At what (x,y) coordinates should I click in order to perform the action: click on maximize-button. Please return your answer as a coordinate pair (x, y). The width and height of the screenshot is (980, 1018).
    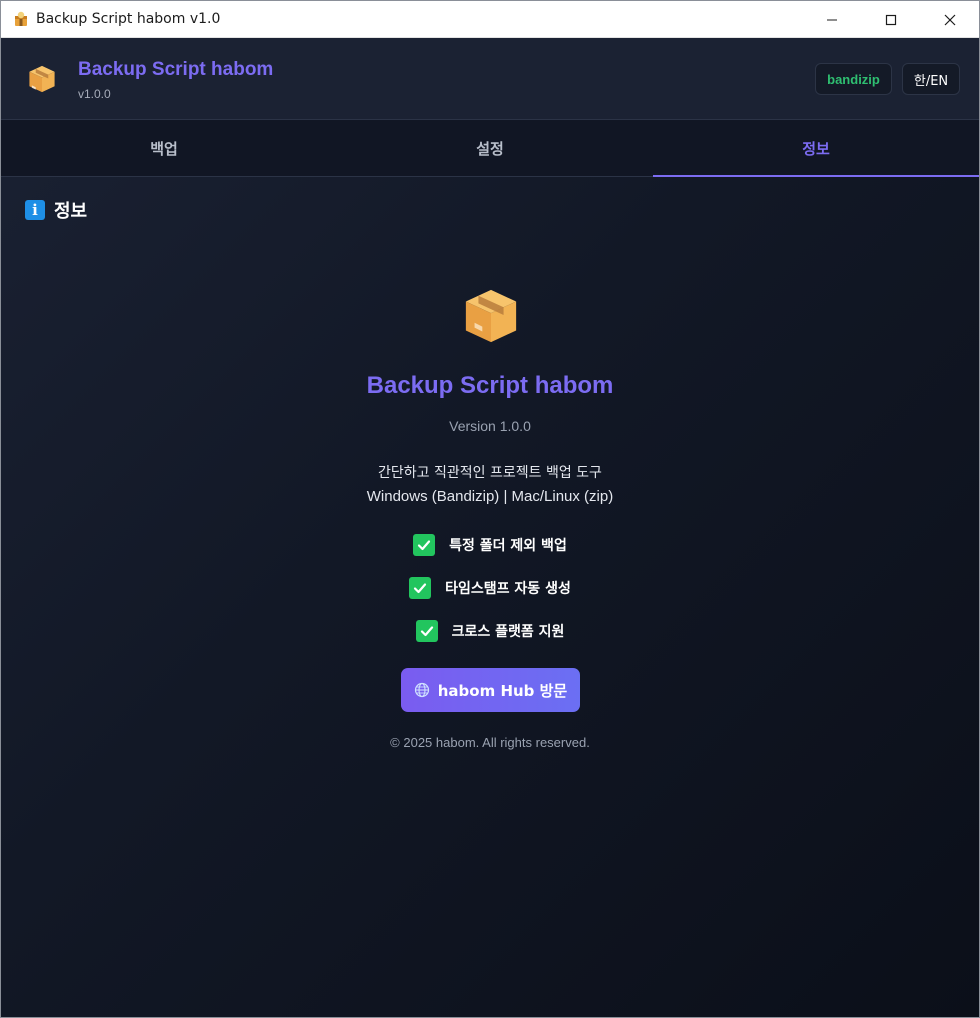
    Looking at the image, I should click on (890, 19).